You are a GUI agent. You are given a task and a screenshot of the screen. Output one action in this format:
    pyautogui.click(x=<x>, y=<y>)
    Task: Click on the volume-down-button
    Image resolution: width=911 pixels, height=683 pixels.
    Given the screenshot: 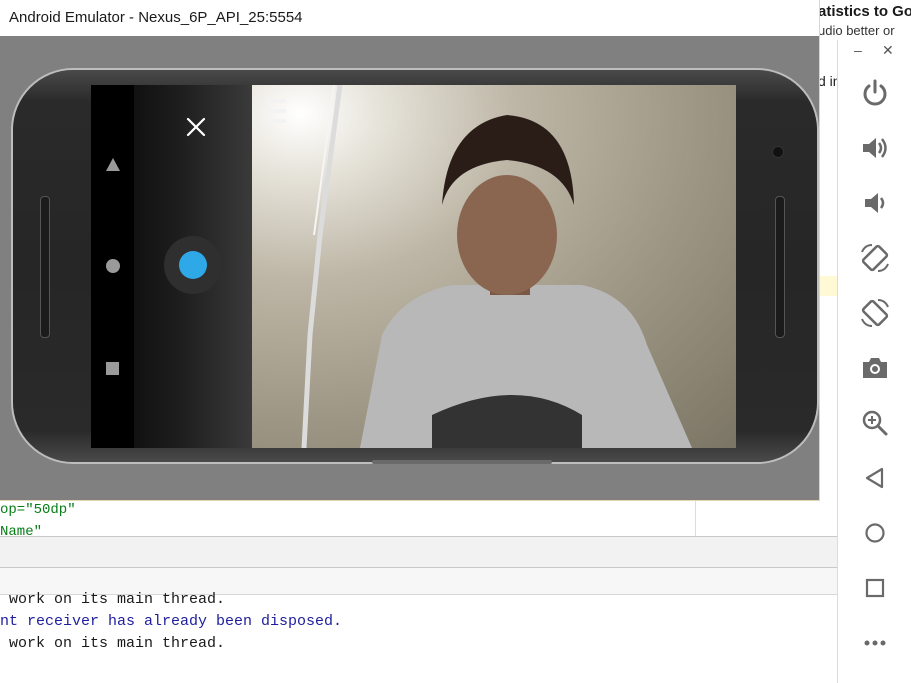 What is the action you would take?
    pyautogui.click(x=875, y=203)
    